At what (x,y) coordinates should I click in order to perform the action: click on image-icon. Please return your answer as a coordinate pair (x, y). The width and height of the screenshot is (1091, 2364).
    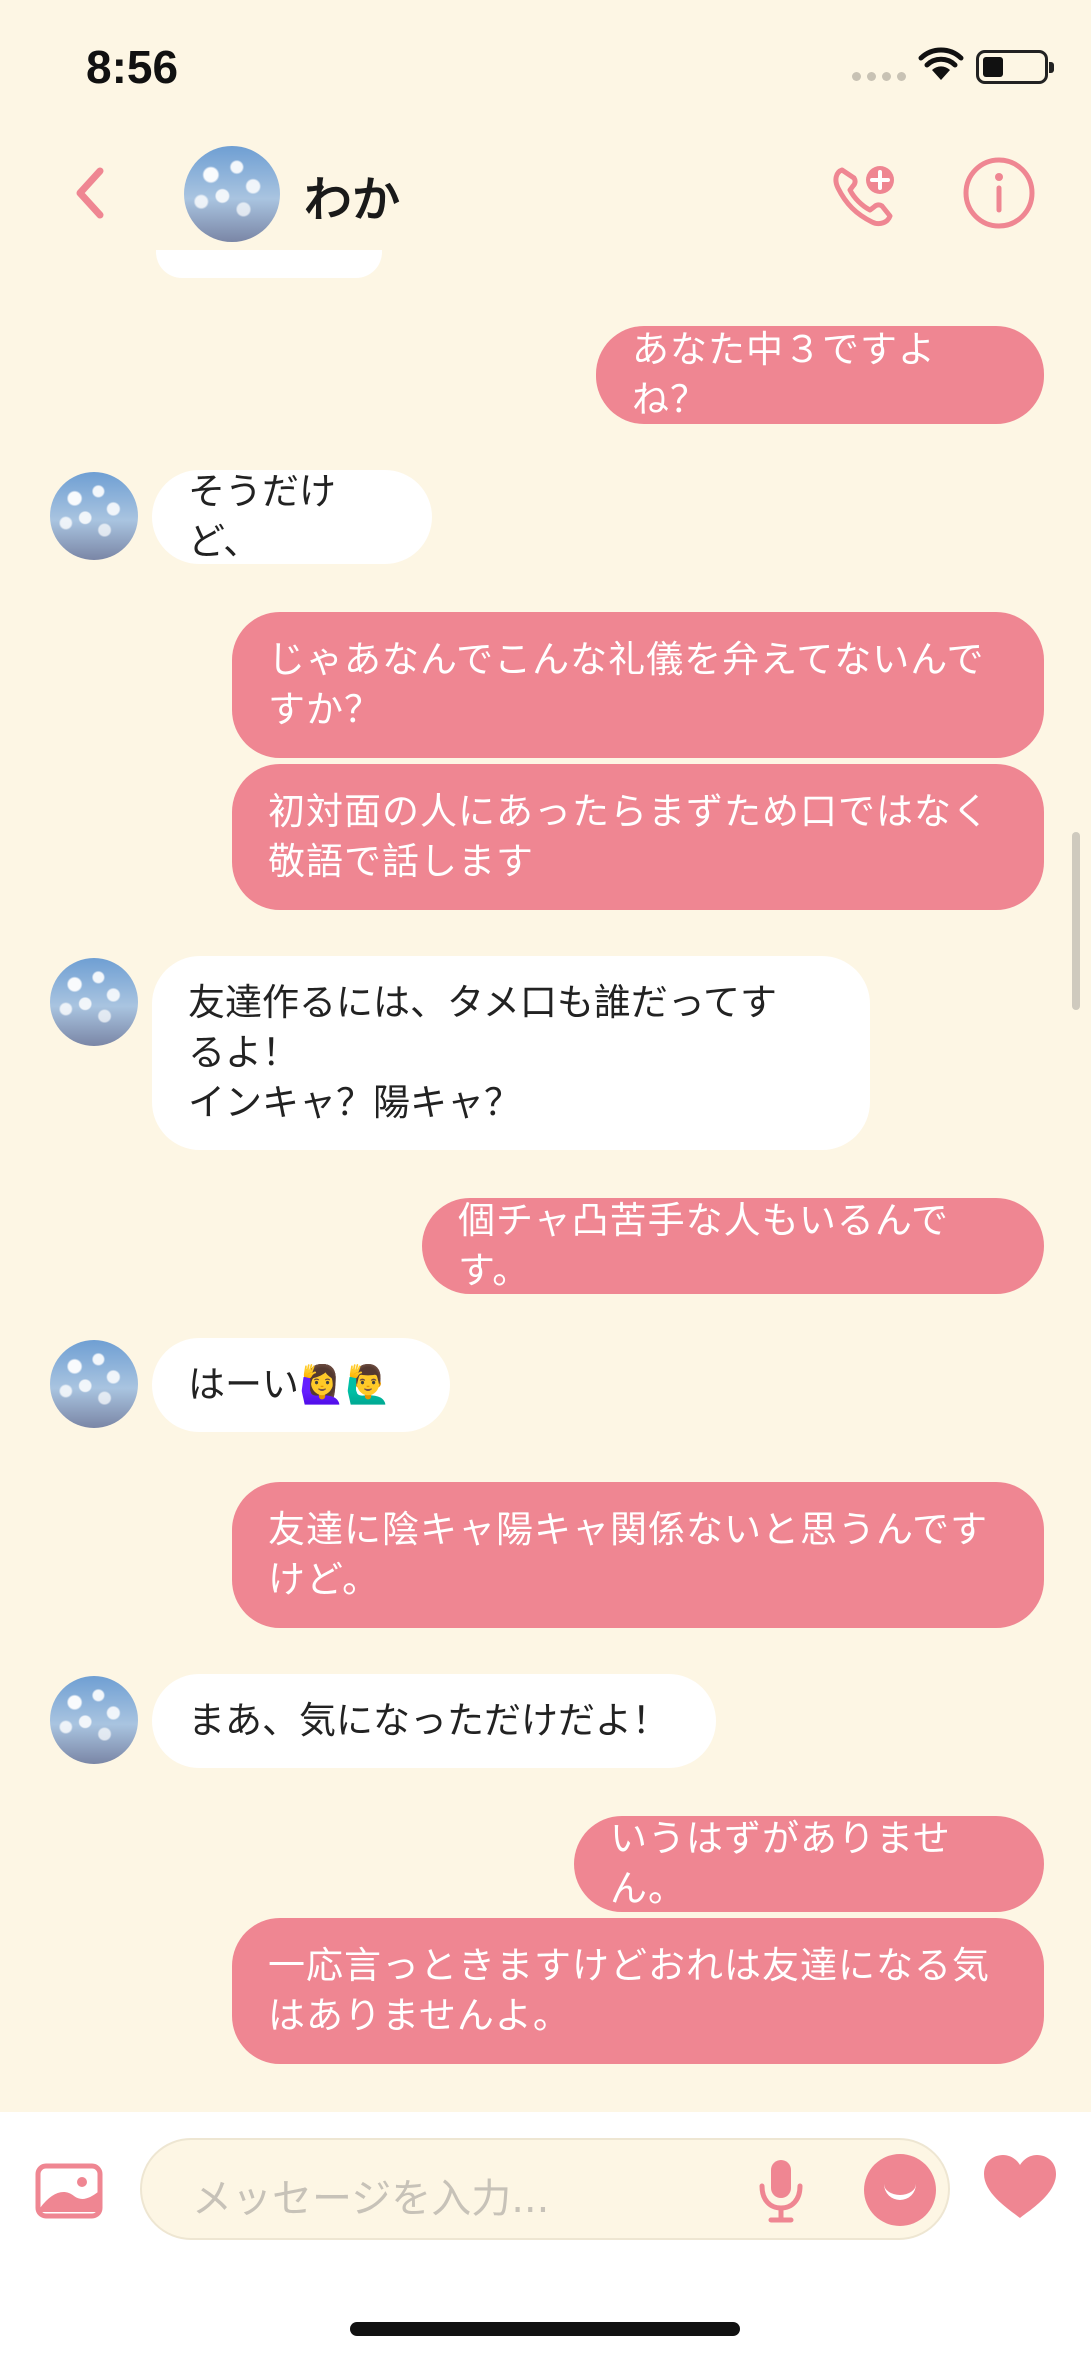
    Looking at the image, I should click on (69, 2191).